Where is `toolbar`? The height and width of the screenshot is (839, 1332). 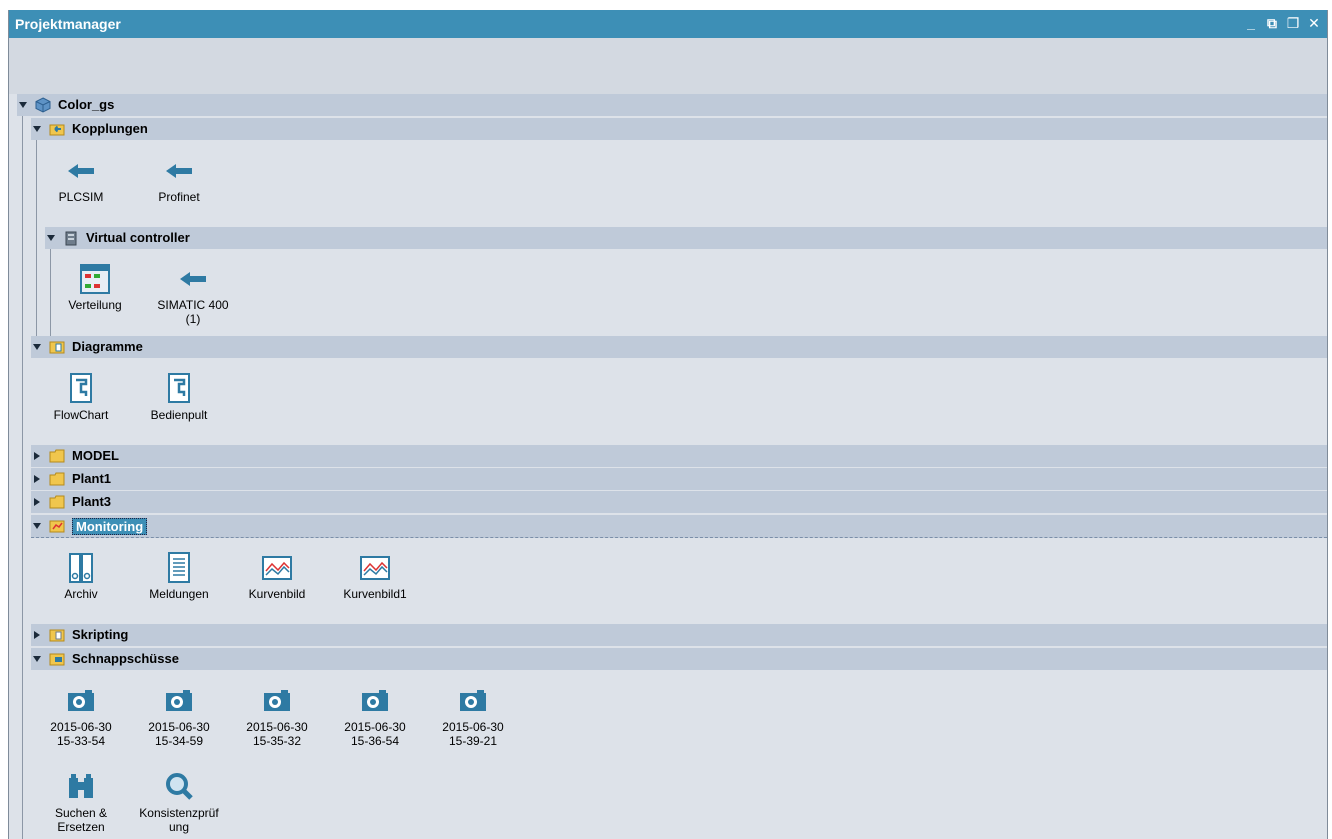
toolbar is located at coordinates (668, 66).